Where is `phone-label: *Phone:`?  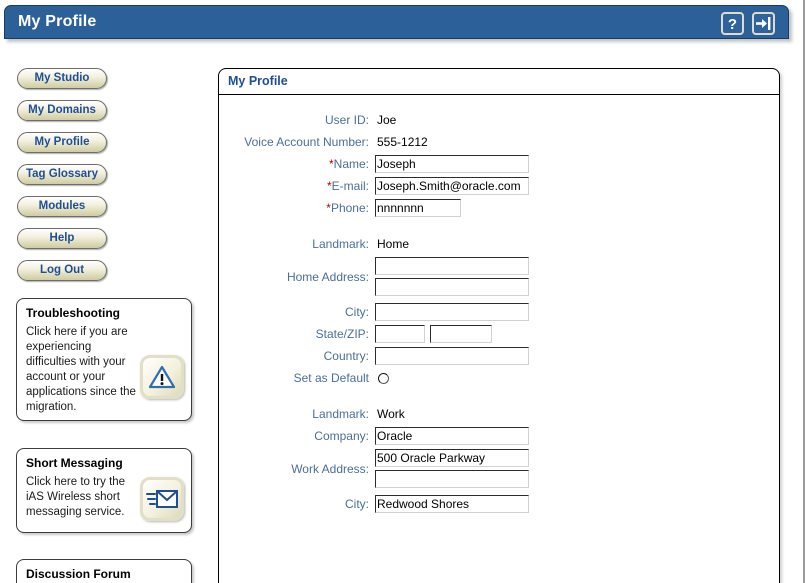 phone-label: *Phone: is located at coordinates (297, 208).